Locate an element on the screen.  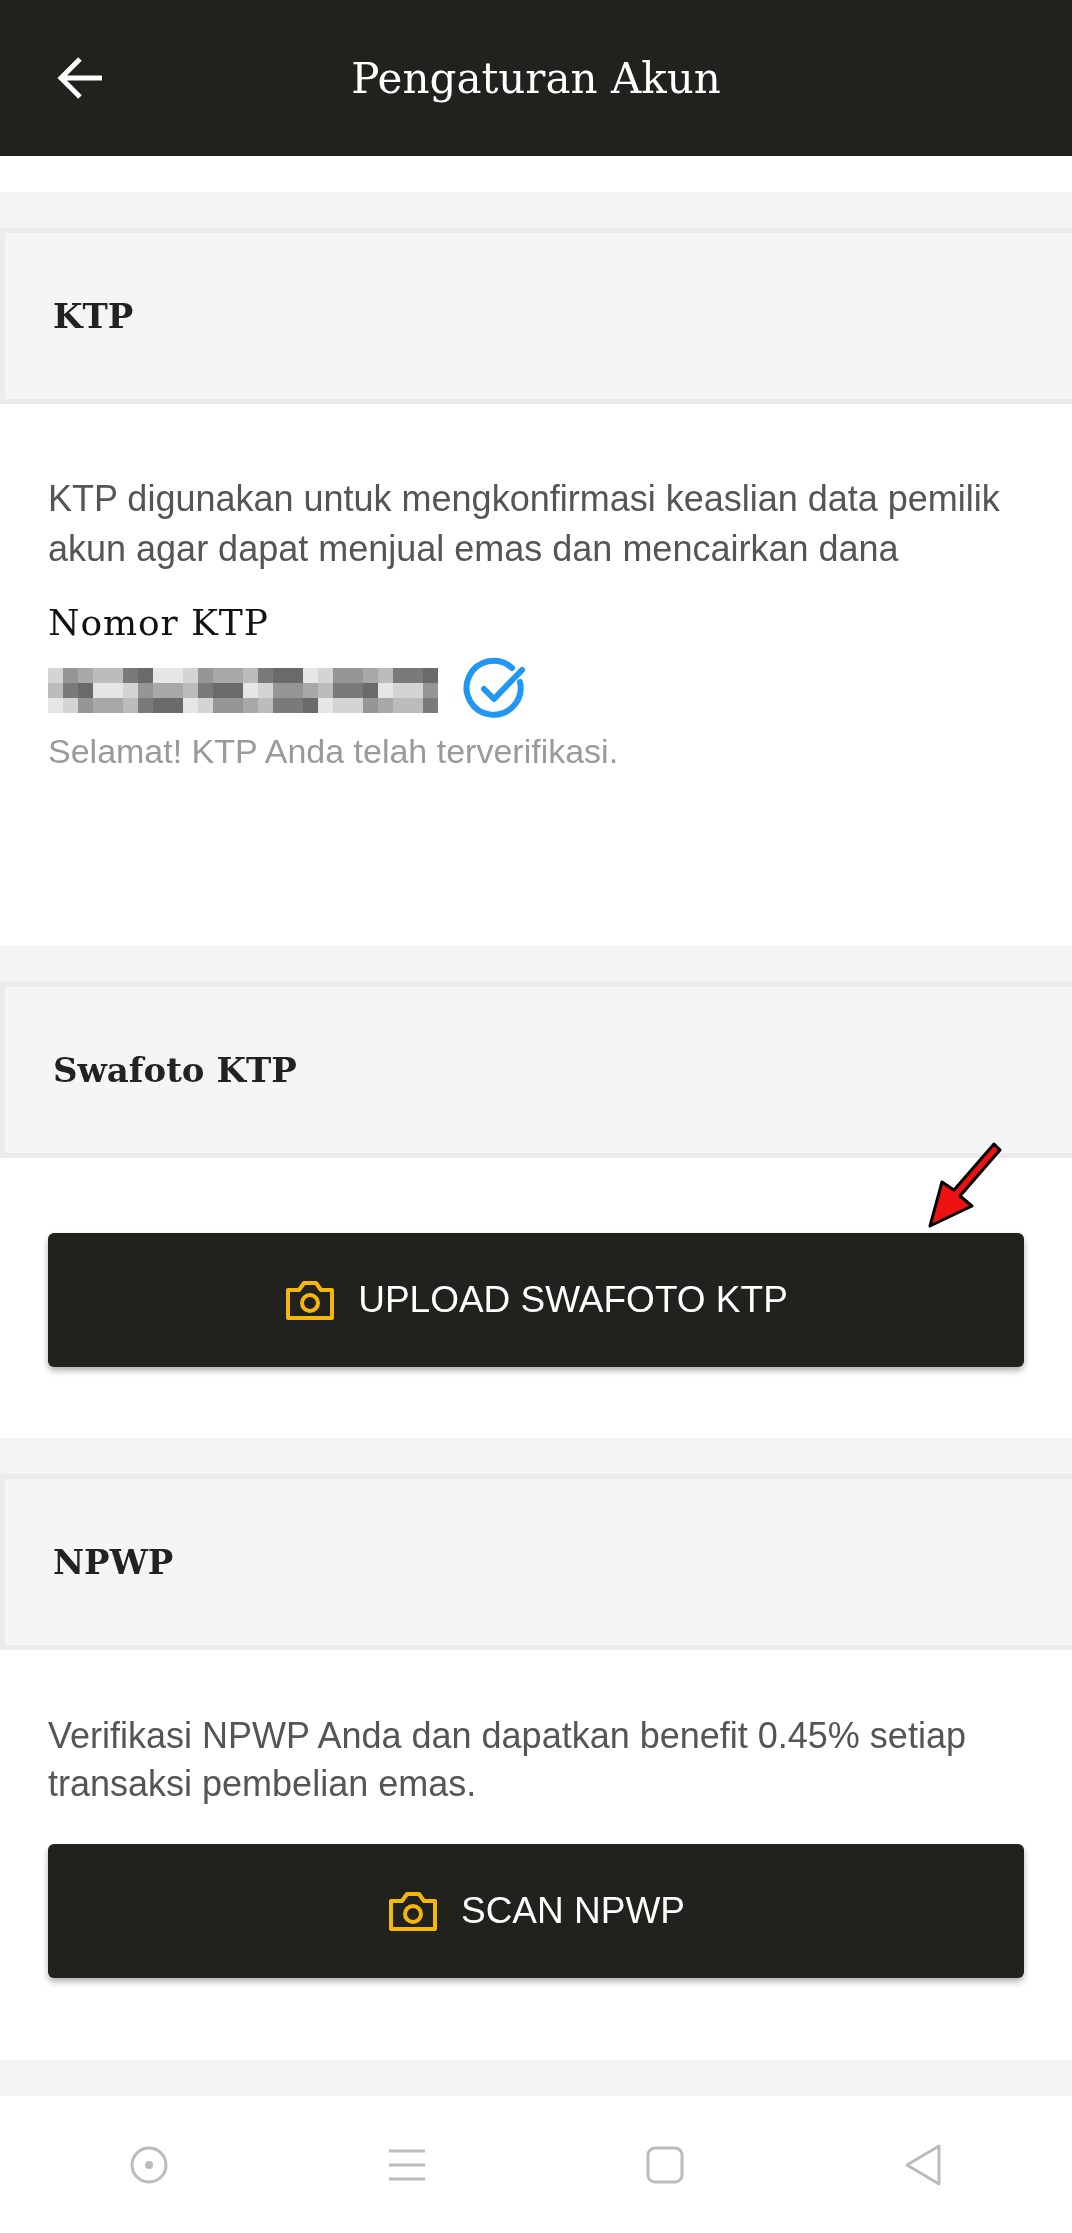
field-label: Nomor KTP is located at coordinates (159, 623).